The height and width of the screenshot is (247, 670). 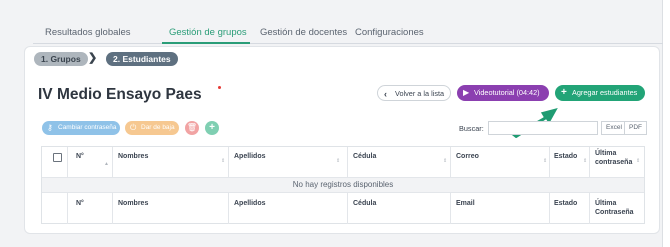 I want to click on search-label: Buscar:, so click(x=471, y=128).